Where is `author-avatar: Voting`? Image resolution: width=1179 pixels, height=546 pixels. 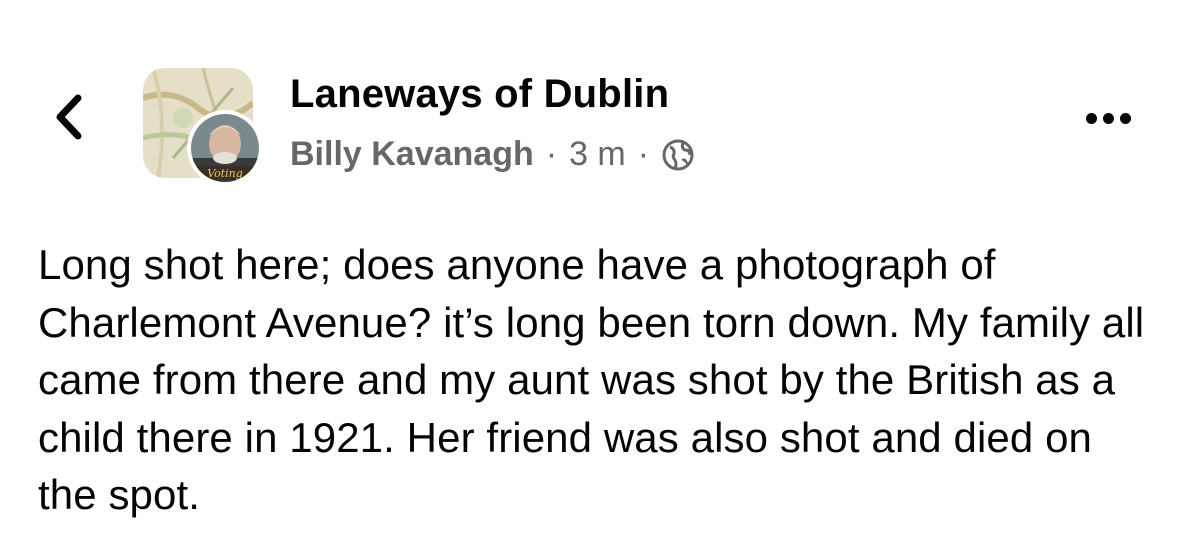 author-avatar: Voting is located at coordinates (225, 148).